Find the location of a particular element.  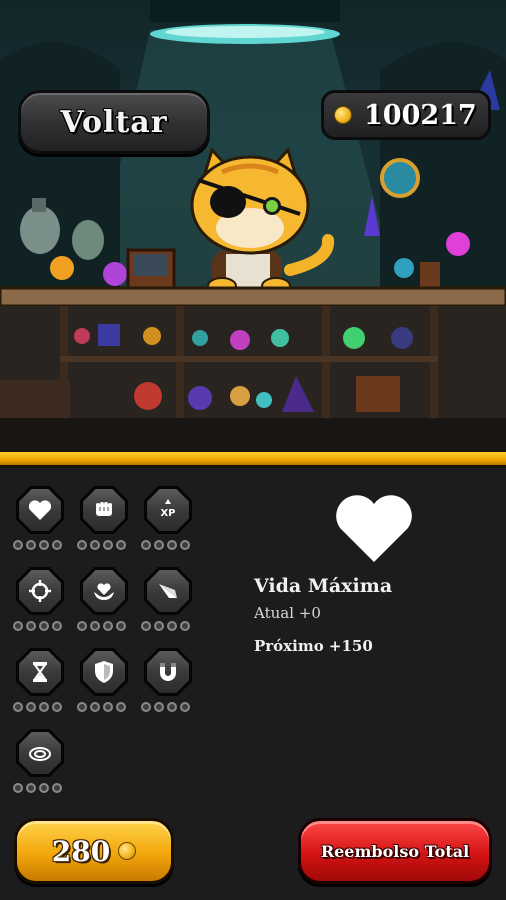

refund-all-button: Reembolso Total is located at coordinates (395, 851).